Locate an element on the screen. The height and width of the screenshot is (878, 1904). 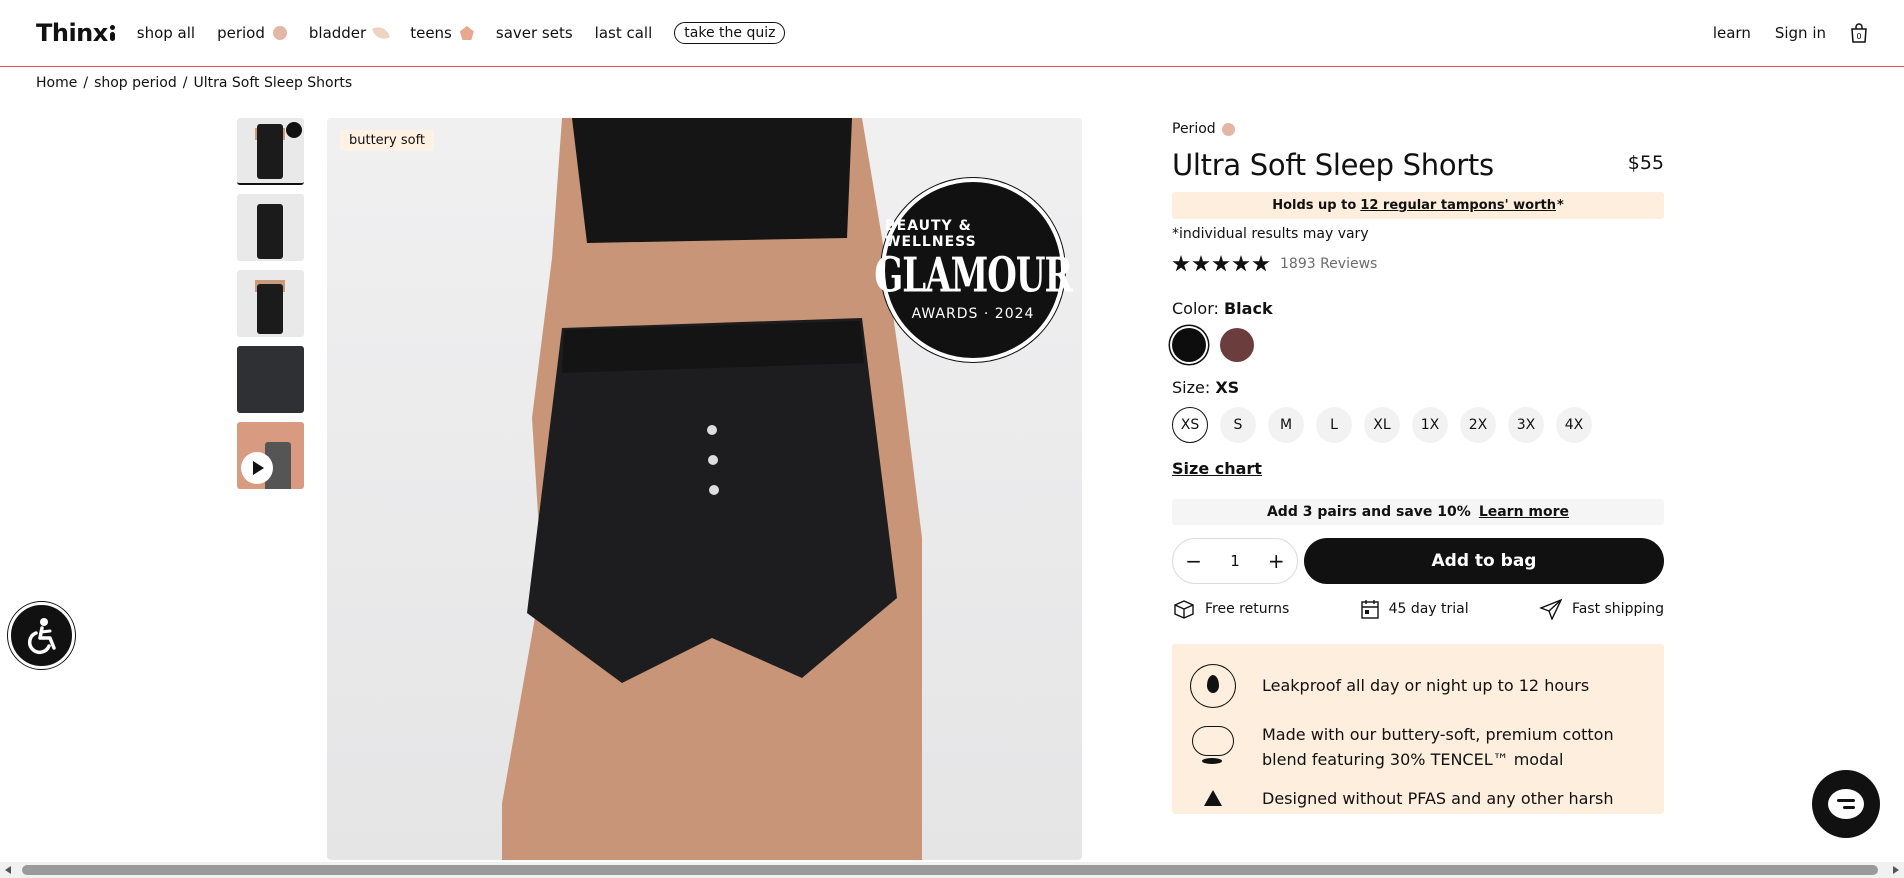
horizontal-scrollbar is located at coordinates (952, 870).